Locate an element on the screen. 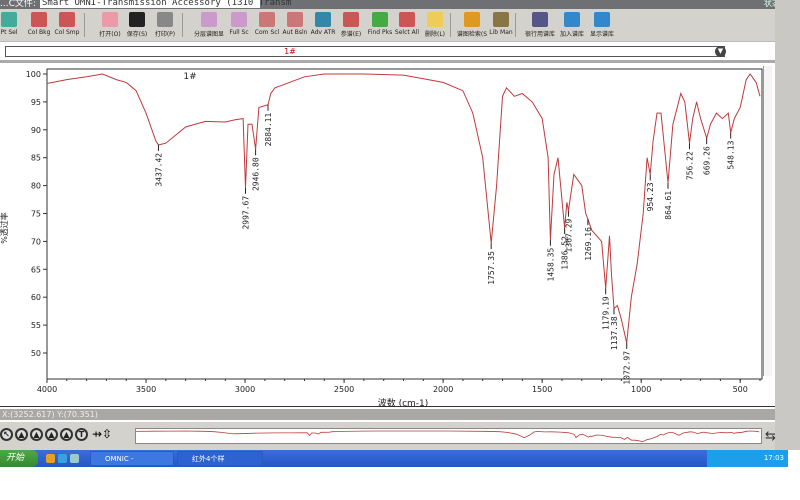 The width and height of the screenshot is (800, 500). peak-label: 2997.67 is located at coordinates (246, 213).